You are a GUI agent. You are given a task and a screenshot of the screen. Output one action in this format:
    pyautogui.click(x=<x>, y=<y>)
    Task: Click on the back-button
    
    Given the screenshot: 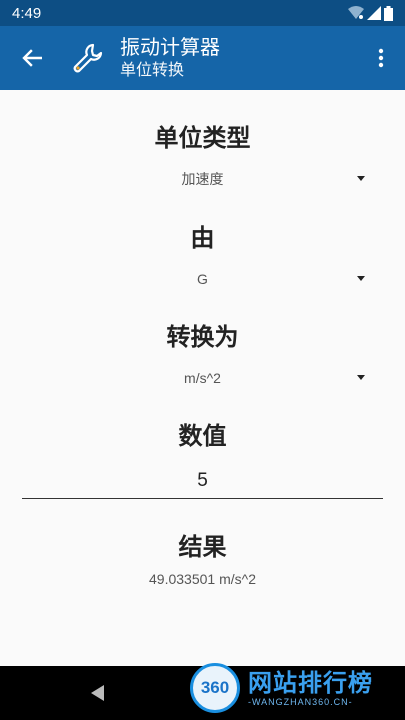 What is the action you would take?
    pyautogui.click(x=32, y=58)
    